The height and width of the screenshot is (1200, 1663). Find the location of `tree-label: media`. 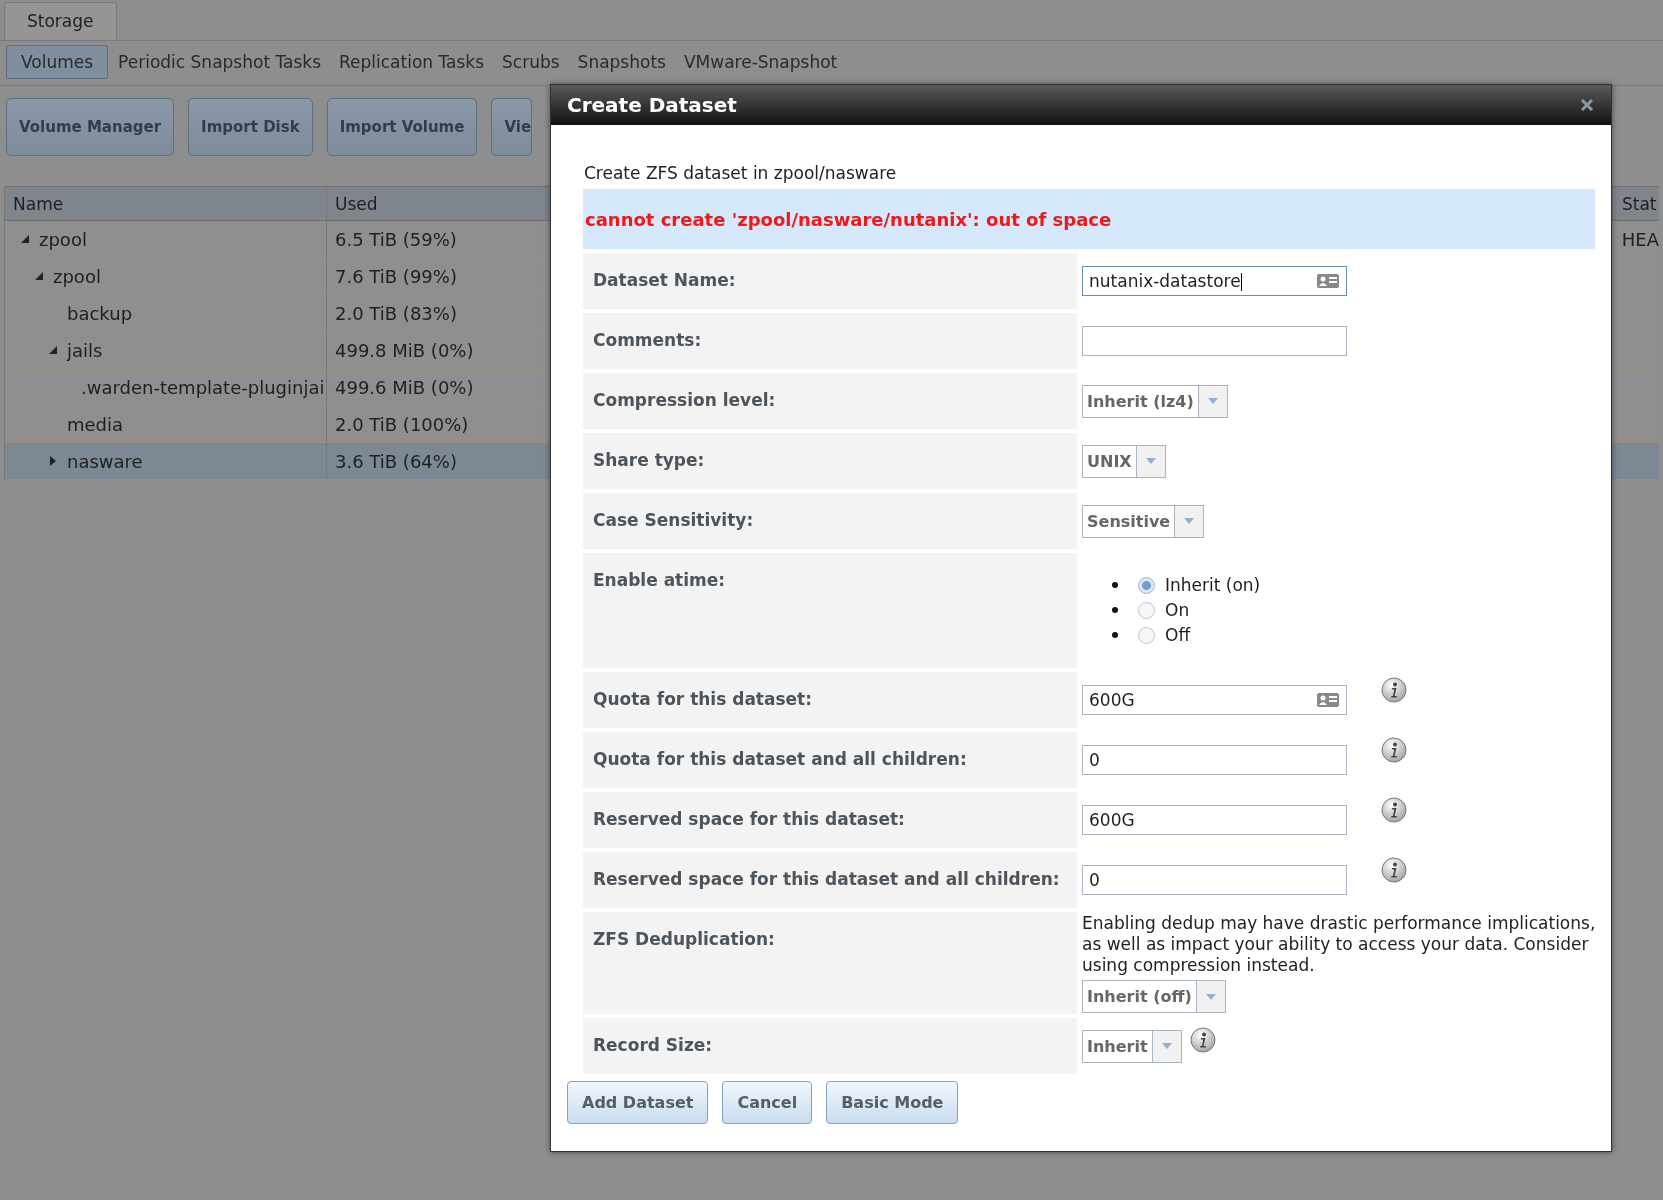

tree-label: media is located at coordinates (95, 424).